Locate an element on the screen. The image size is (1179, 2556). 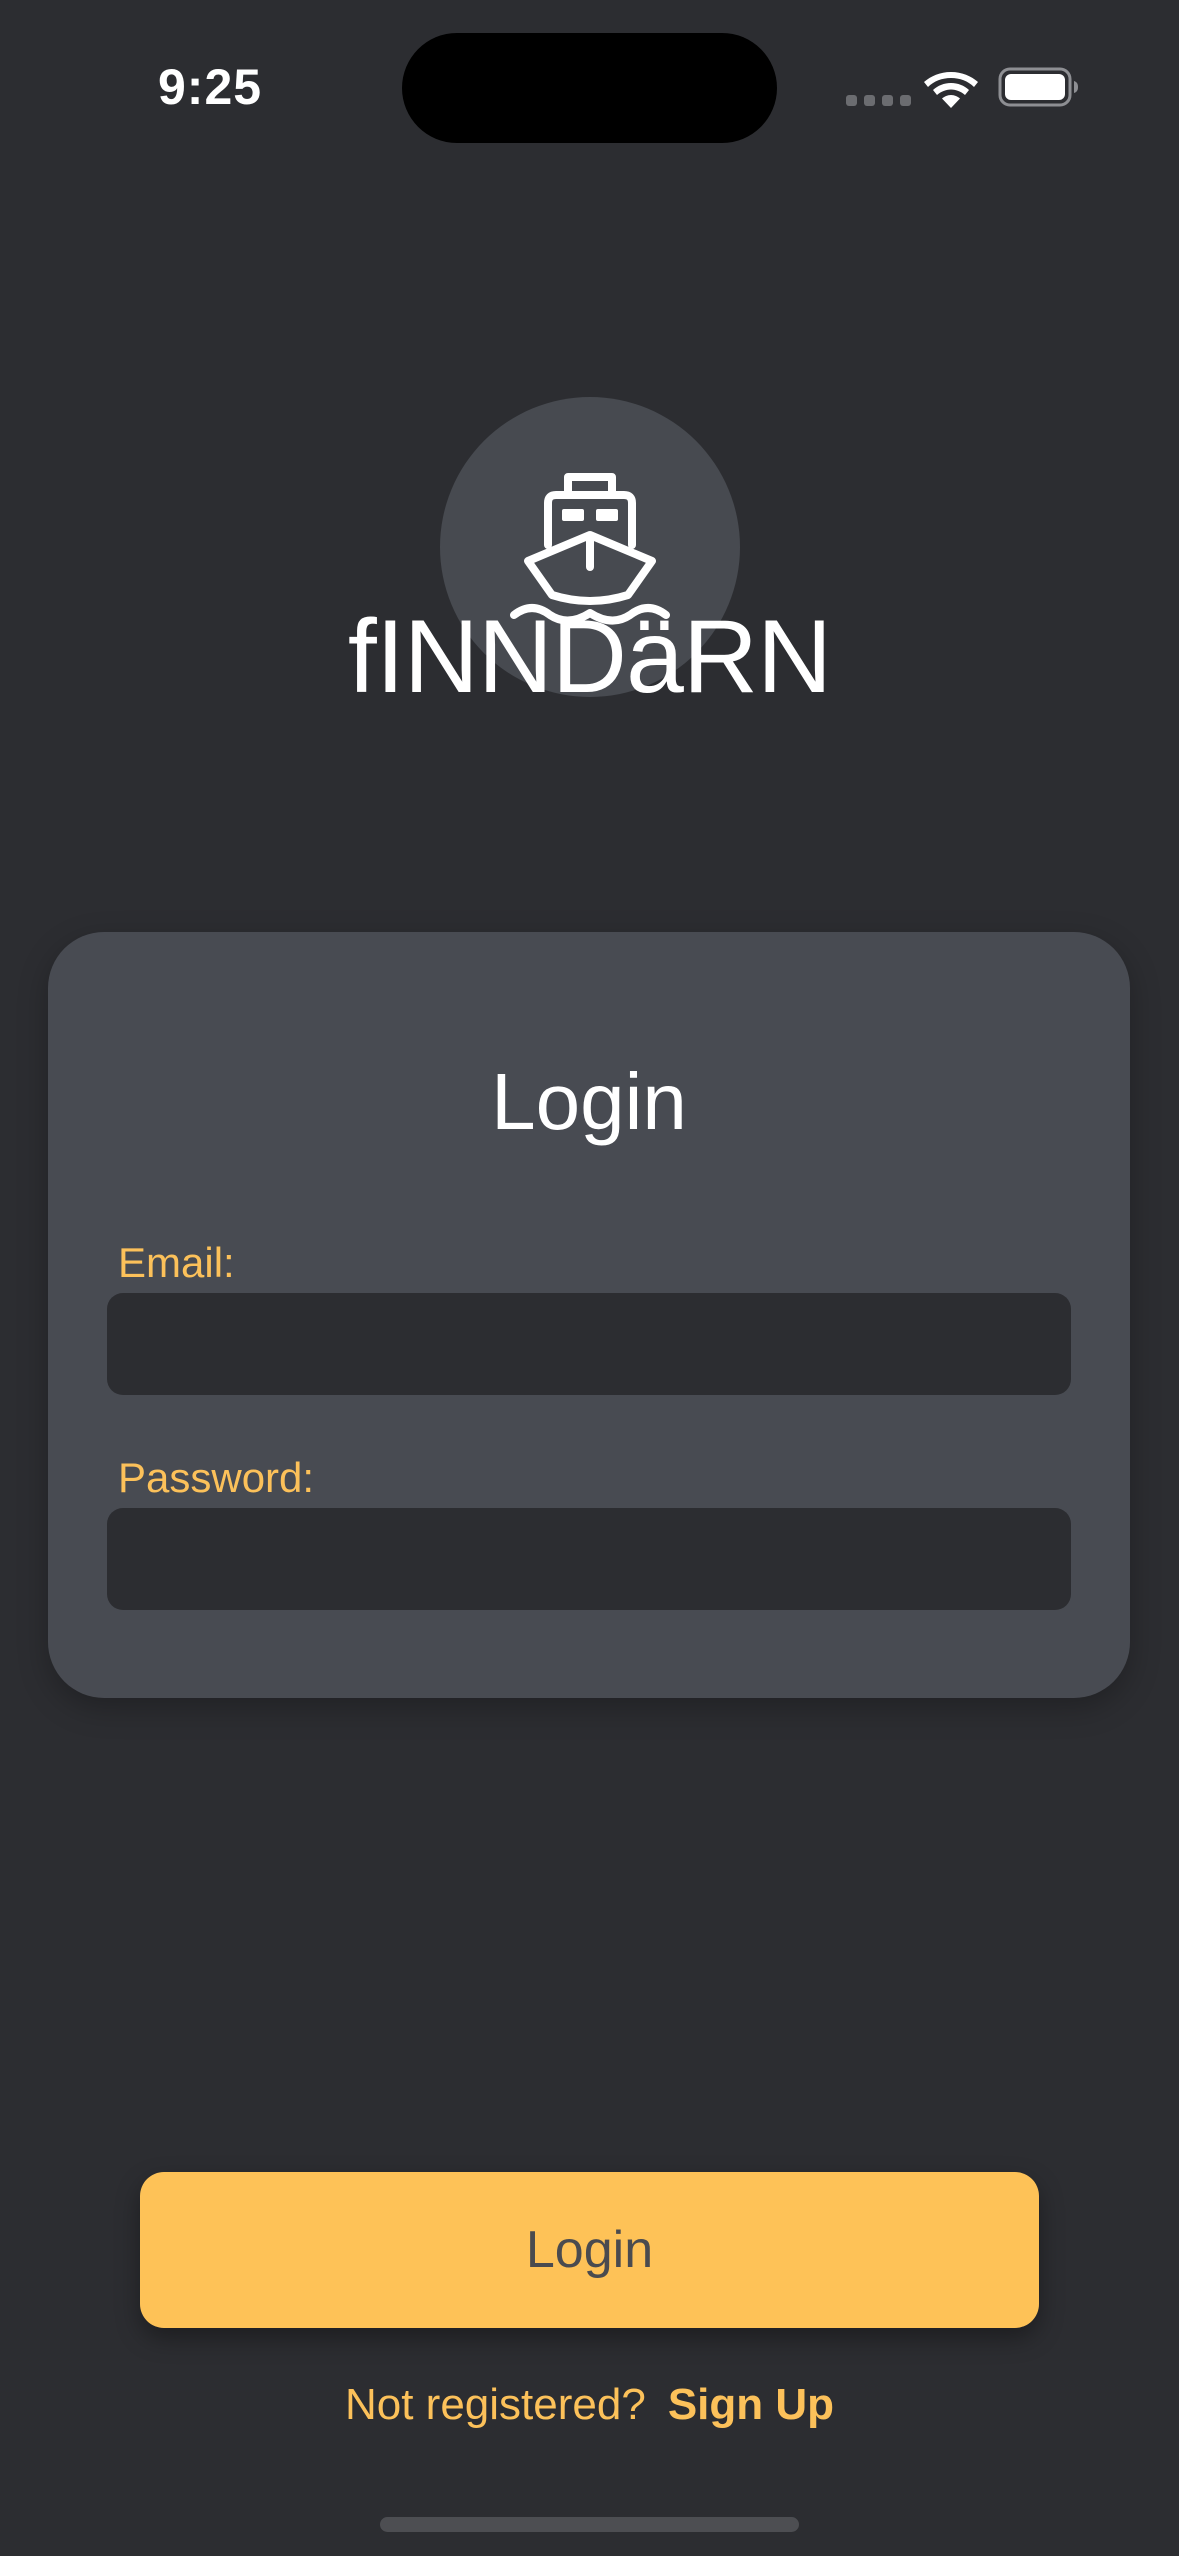
password-field is located at coordinates (589, 1559).